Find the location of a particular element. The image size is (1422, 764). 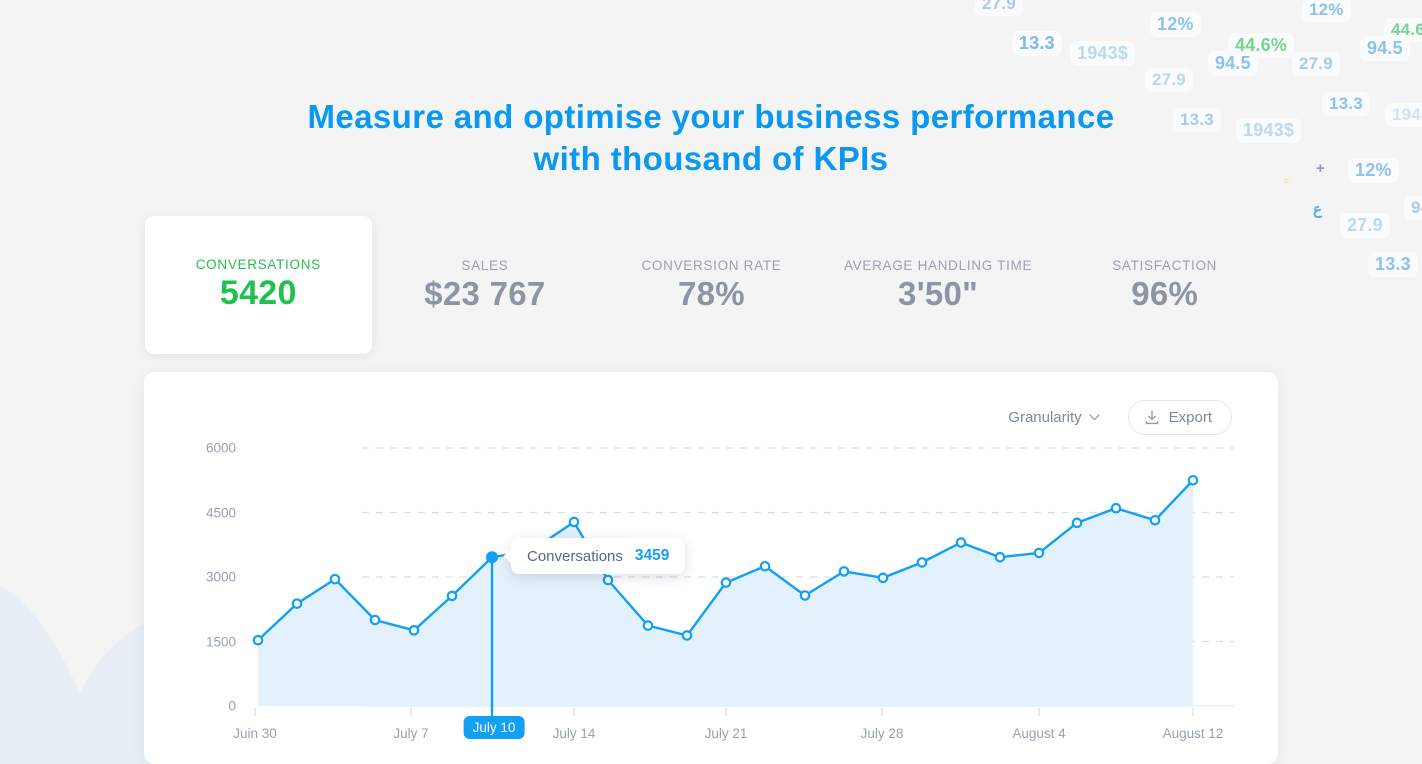

chart-tooltip: Conversations 3459 is located at coordinates (594, 556).